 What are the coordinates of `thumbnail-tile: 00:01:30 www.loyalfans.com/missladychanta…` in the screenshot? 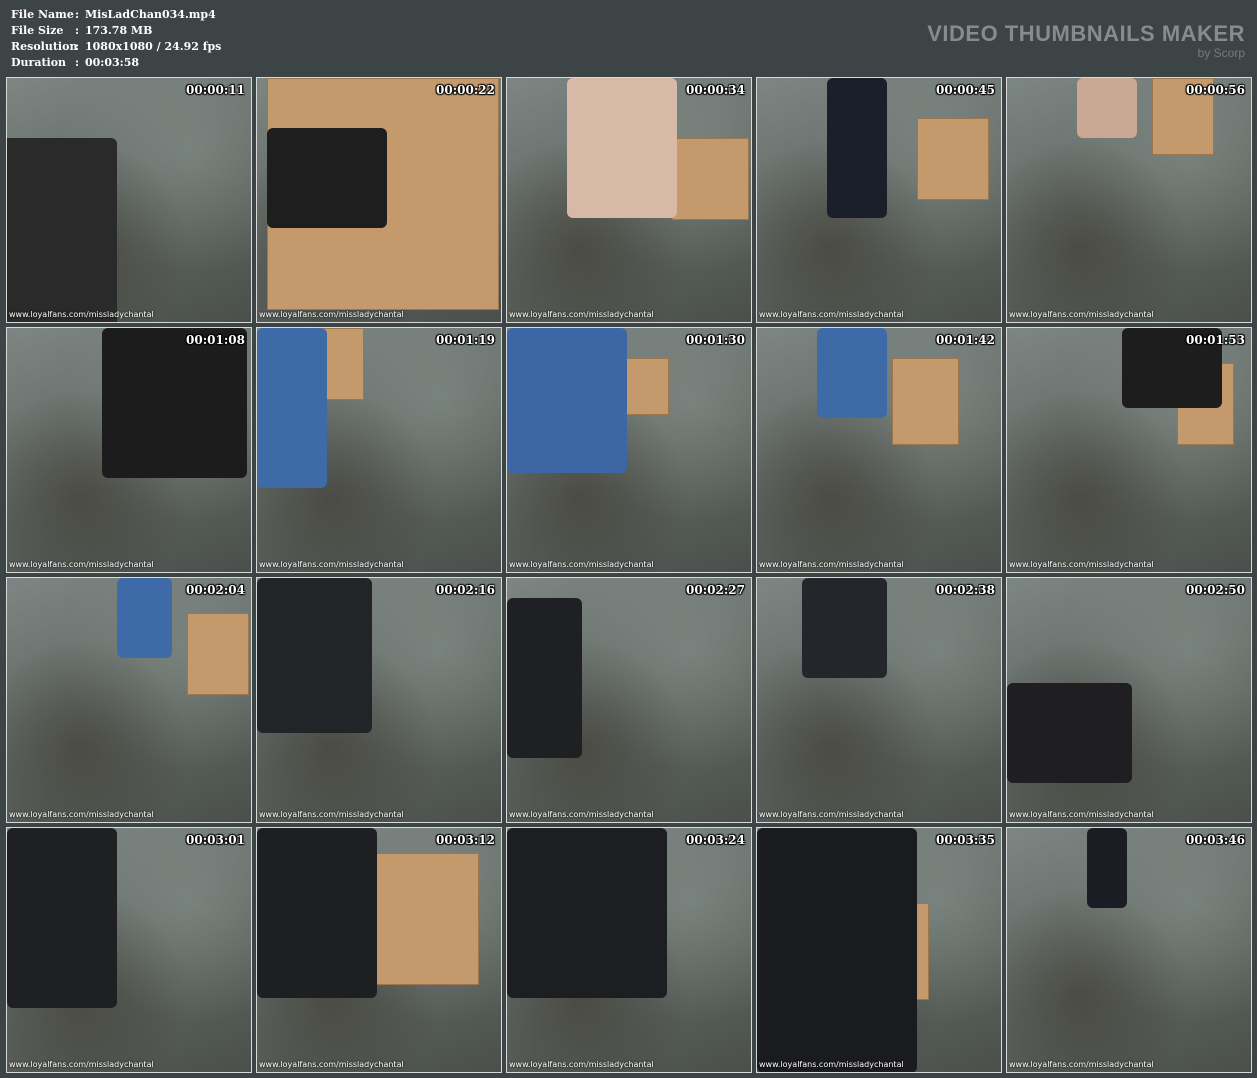 It's located at (629, 450).